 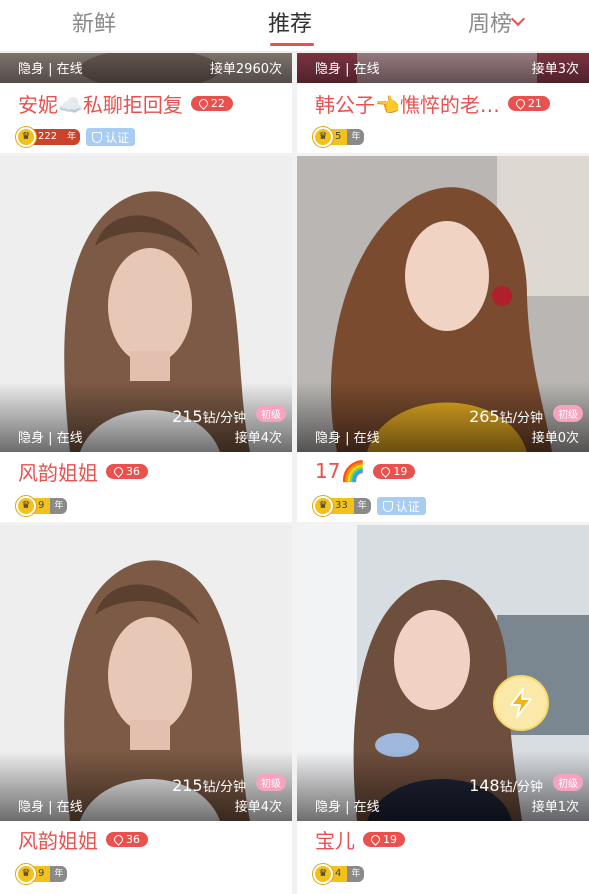 I want to click on order-count: 接单3次, so click(x=555, y=69).